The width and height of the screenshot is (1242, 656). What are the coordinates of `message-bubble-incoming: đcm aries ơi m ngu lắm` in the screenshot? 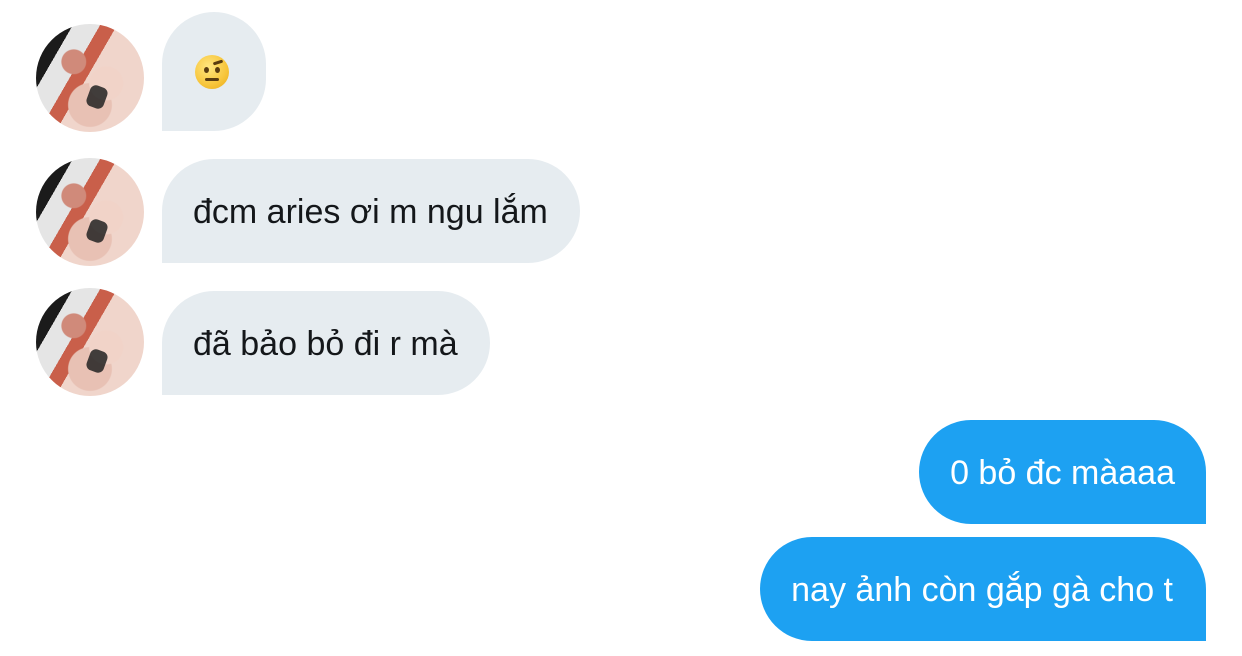 It's located at (371, 211).